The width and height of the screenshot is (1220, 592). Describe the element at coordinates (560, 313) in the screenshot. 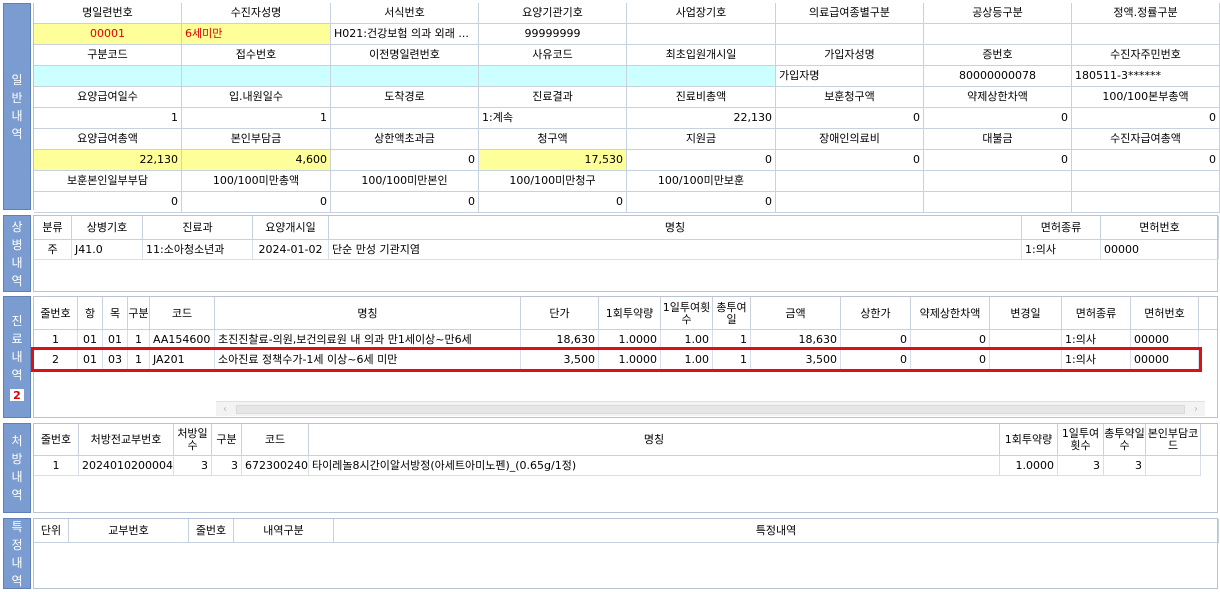

I see `column-header: 단가` at that location.